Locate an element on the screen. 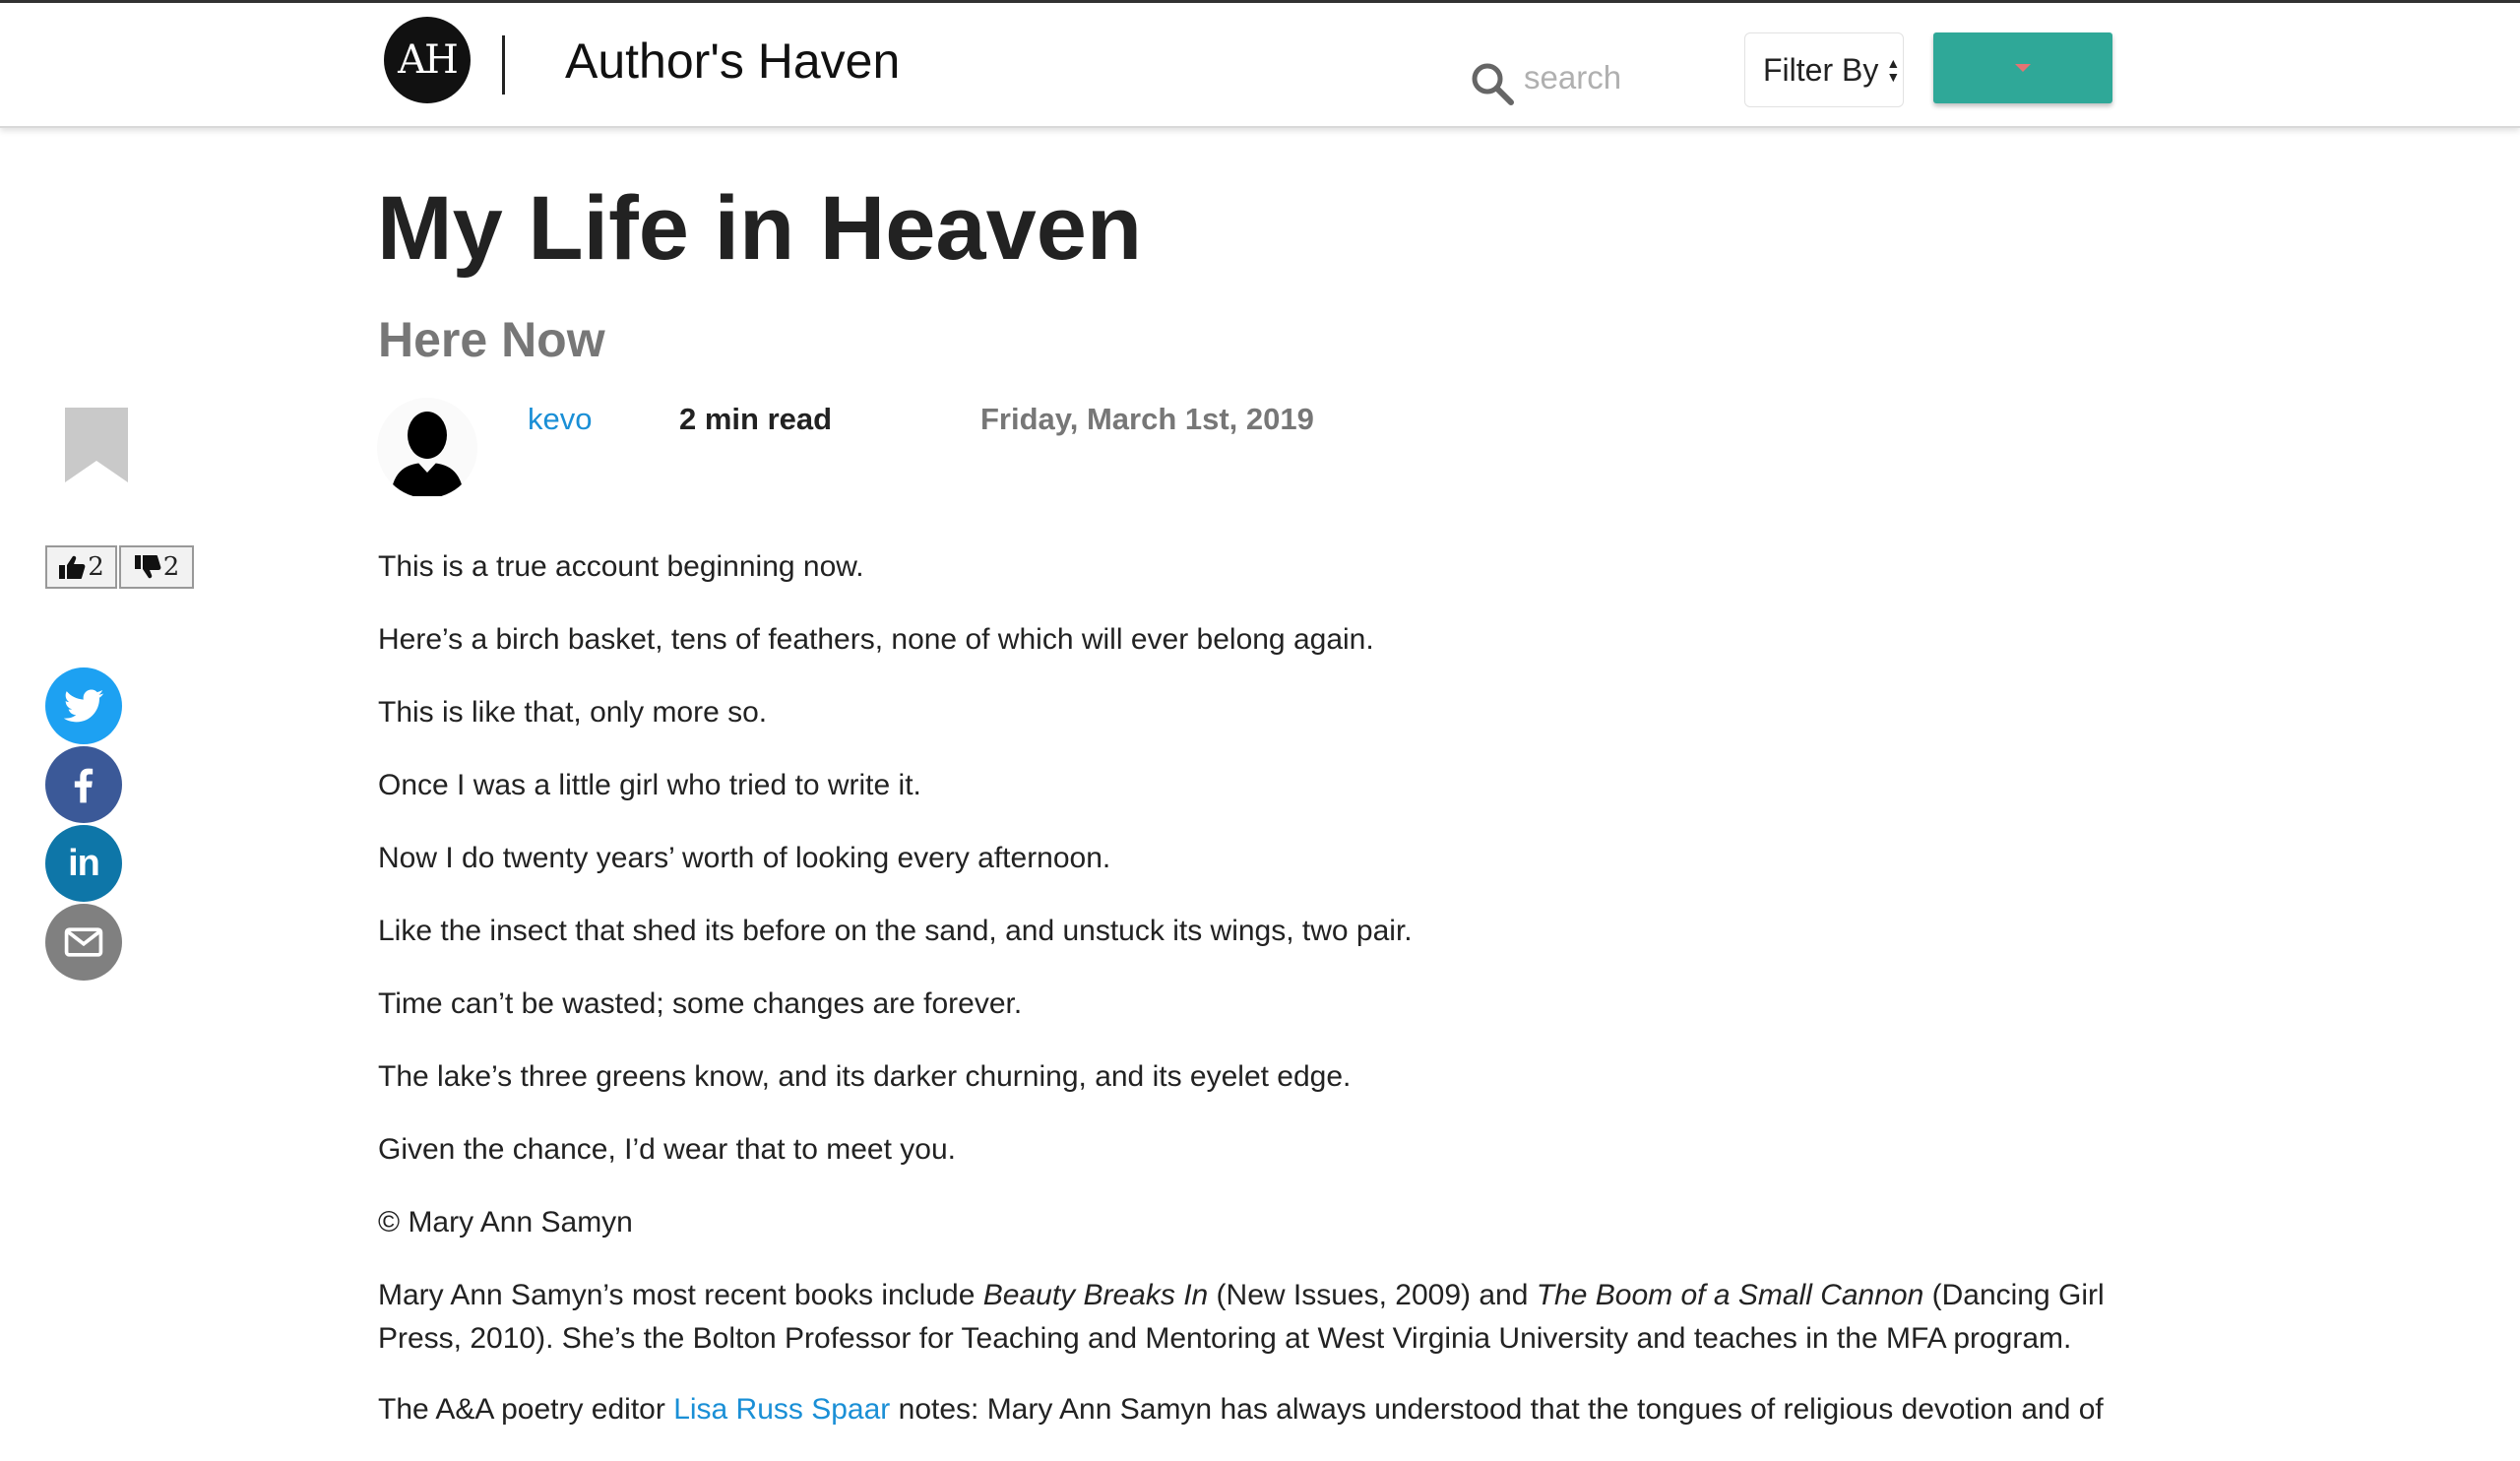 This screenshot has height=1461, width=2520. user-menu-dropdown-button is located at coordinates (2022, 67).